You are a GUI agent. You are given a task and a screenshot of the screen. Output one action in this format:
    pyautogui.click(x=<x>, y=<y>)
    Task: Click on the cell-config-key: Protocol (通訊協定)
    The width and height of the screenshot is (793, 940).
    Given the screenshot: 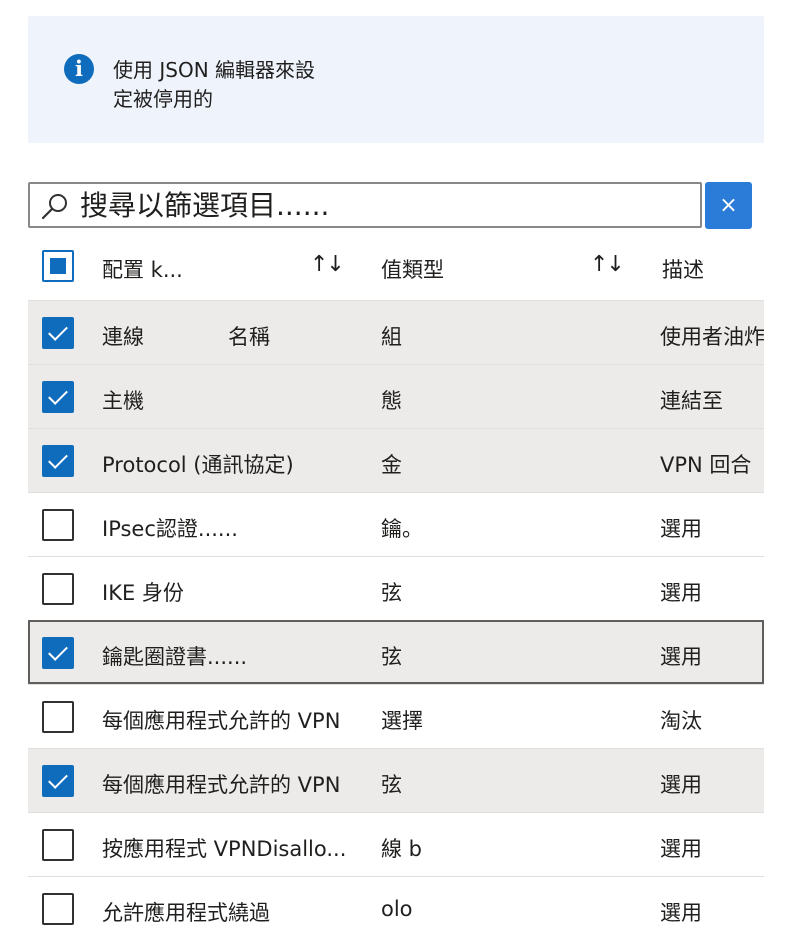 What is the action you would take?
    pyautogui.click(x=198, y=465)
    